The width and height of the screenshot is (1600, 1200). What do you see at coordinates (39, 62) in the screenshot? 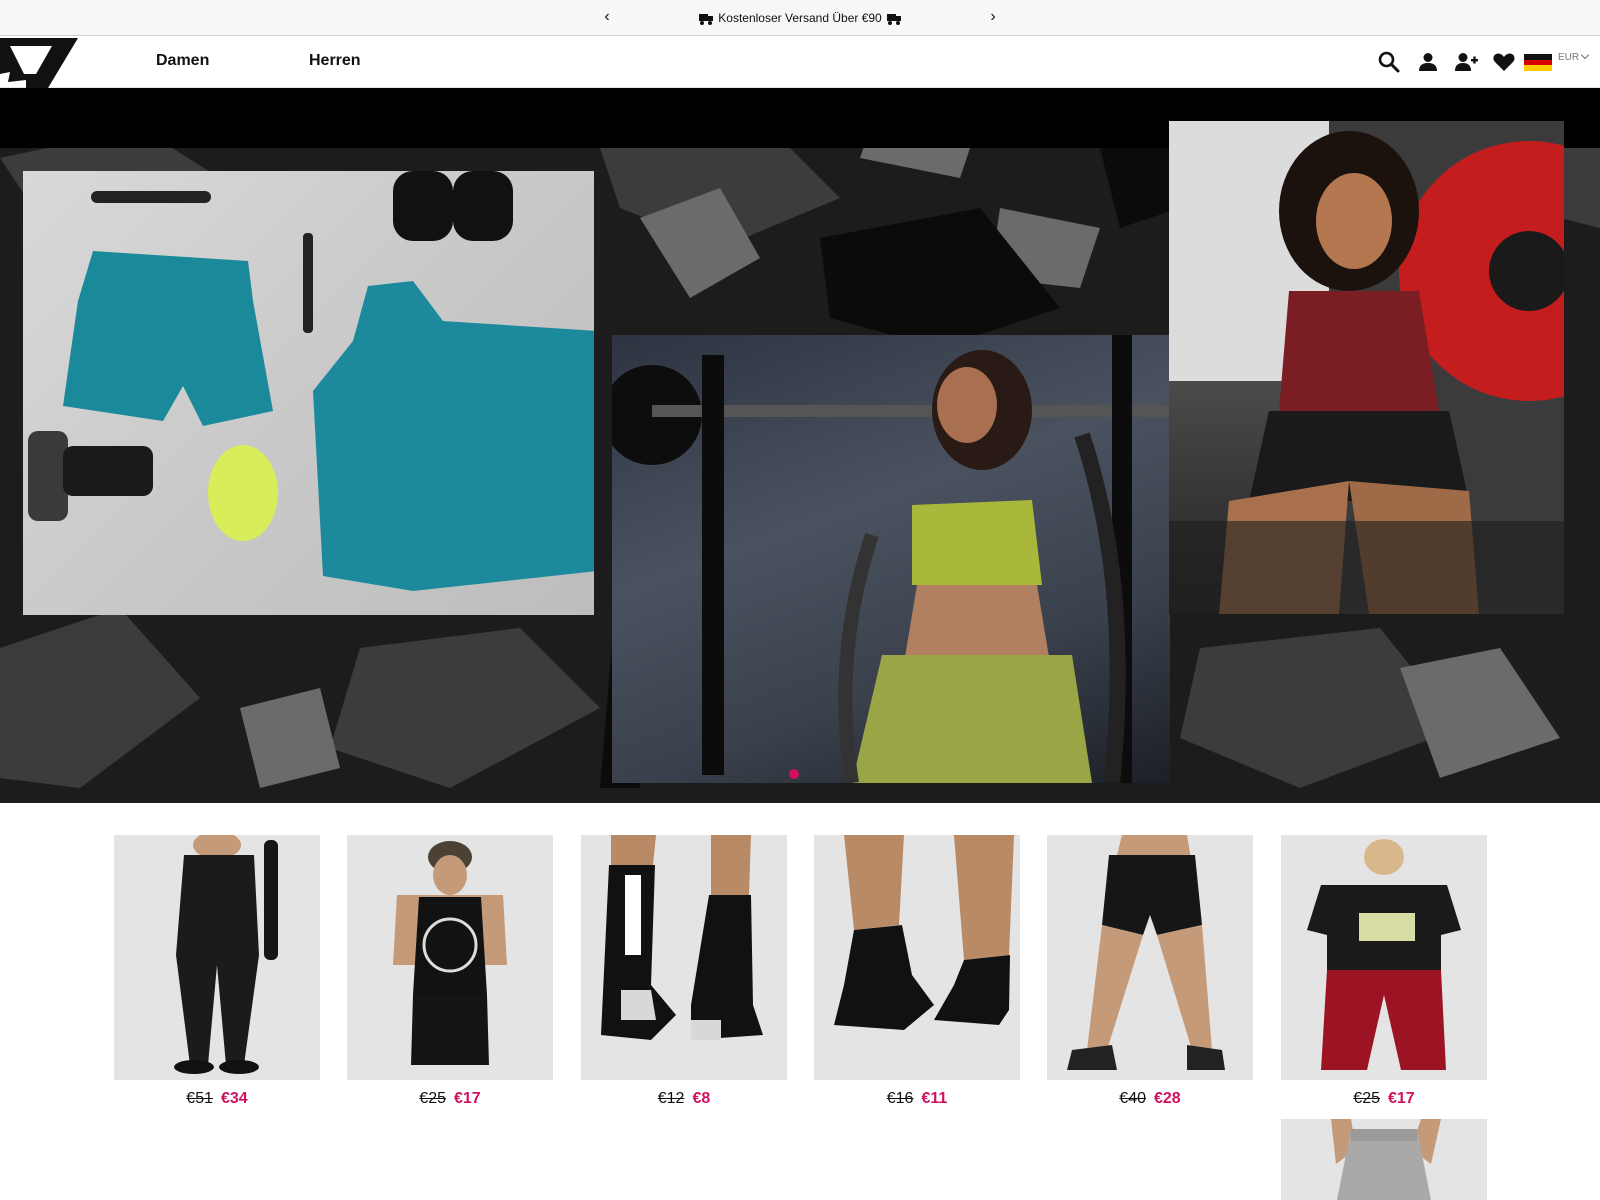
I see `gymshark-logo` at bounding box center [39, 62].